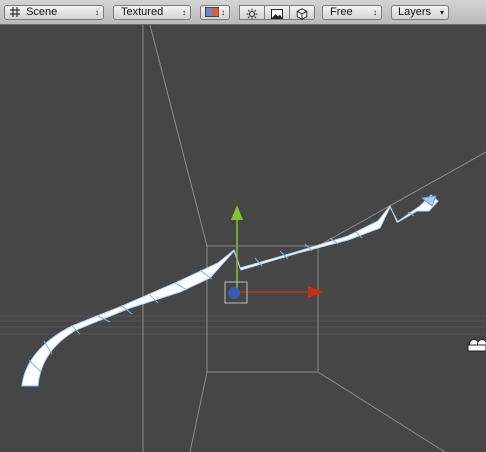  I want to click on camera-mode-dropdown: Free ↕, so click(352, 12).